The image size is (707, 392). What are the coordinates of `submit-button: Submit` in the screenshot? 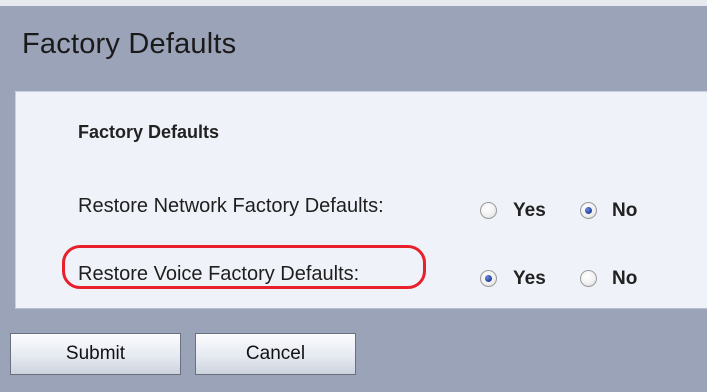 It's located at (95, 354).